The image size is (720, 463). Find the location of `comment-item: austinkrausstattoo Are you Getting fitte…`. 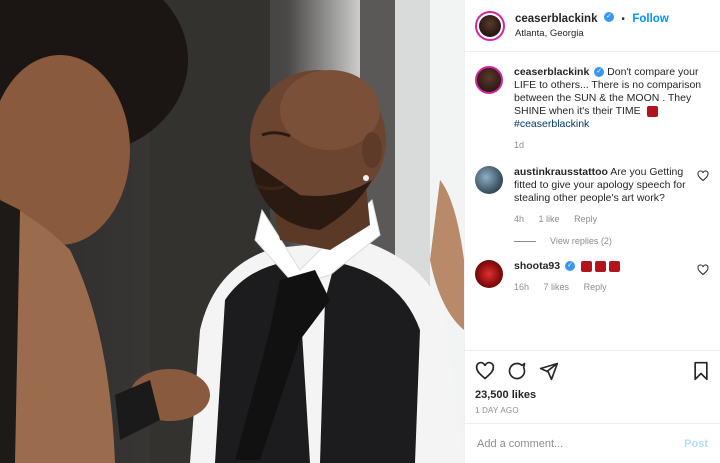

comment-item: austinkrausstattoo Are you Getting fitte… is located at coordinates (592, 196).